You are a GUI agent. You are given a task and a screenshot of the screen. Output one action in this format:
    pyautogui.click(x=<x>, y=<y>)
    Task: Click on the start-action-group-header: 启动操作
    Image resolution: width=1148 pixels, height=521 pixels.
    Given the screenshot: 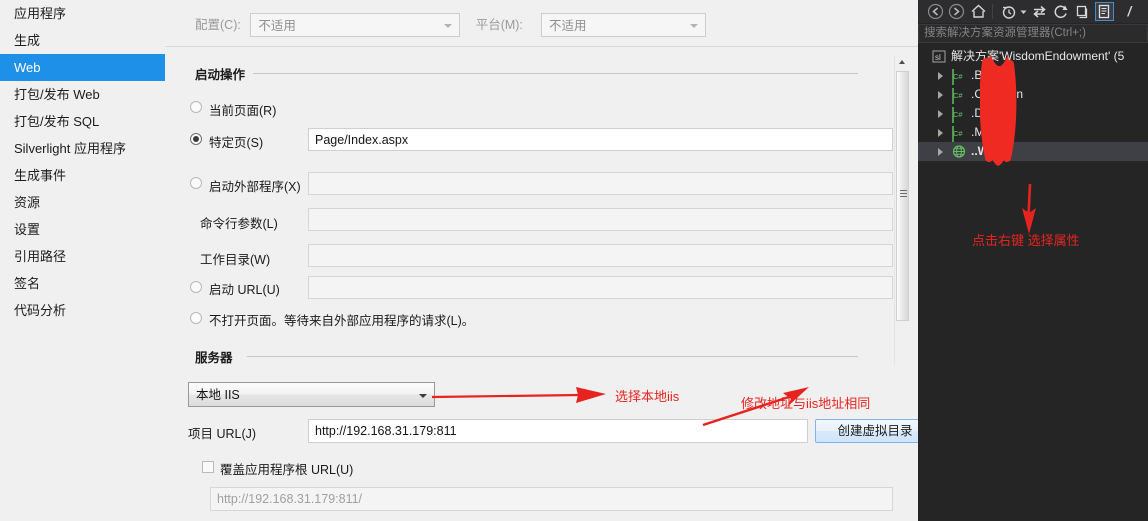 What is the action you would take?
    pyautogui.click(x=544, y=73)
    